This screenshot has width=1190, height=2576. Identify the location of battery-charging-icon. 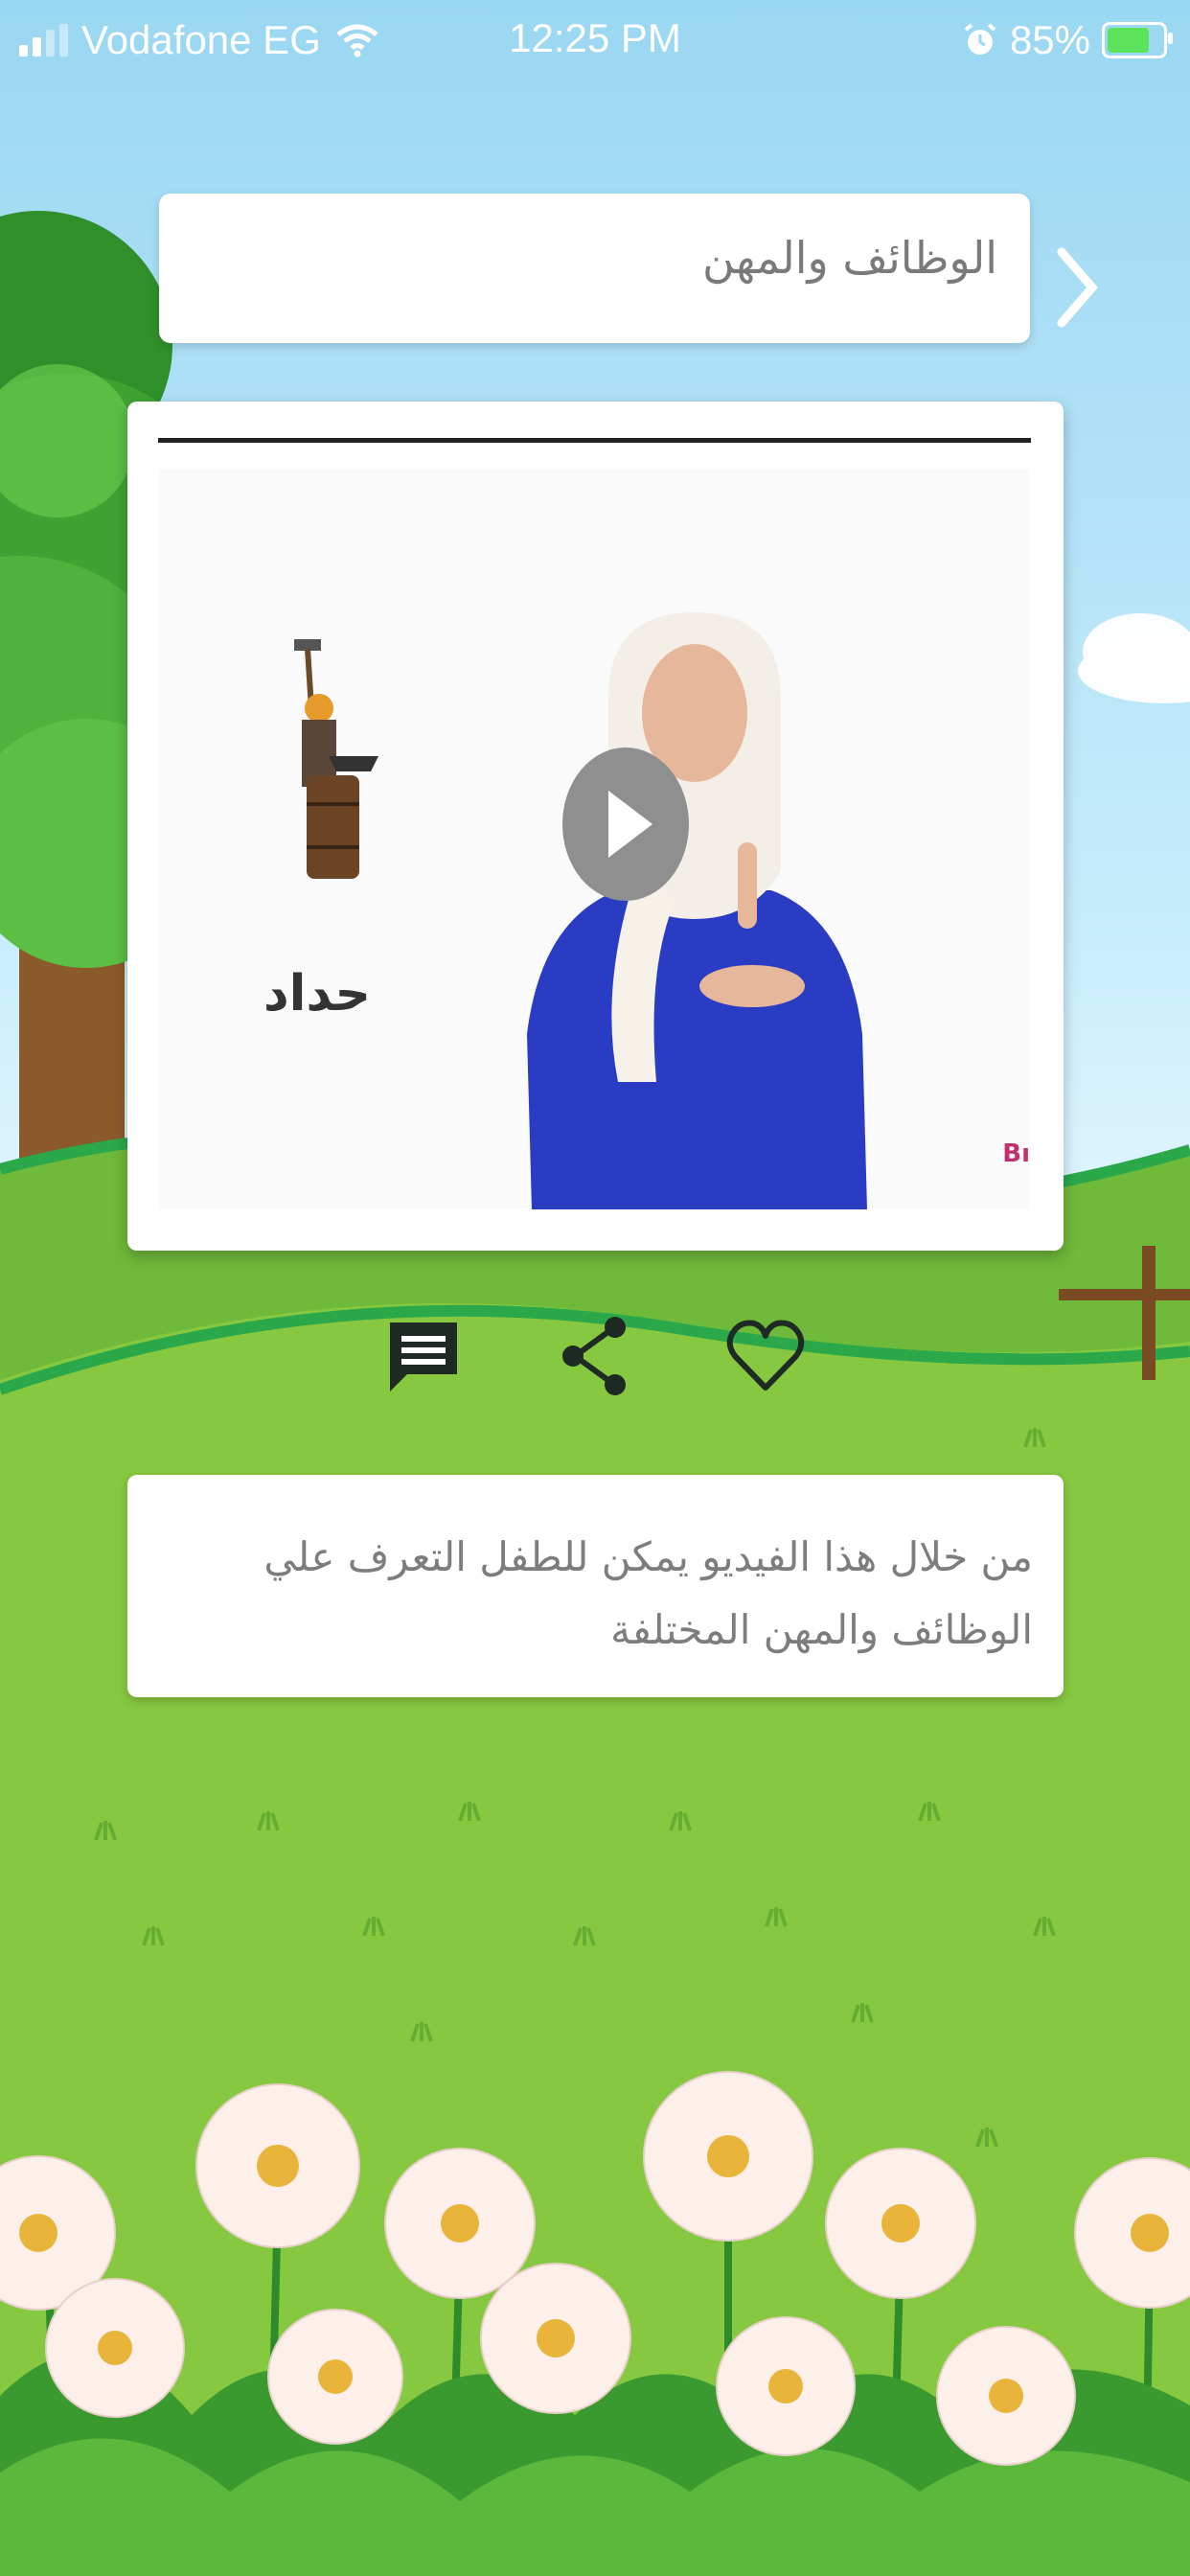
(1137, 40).